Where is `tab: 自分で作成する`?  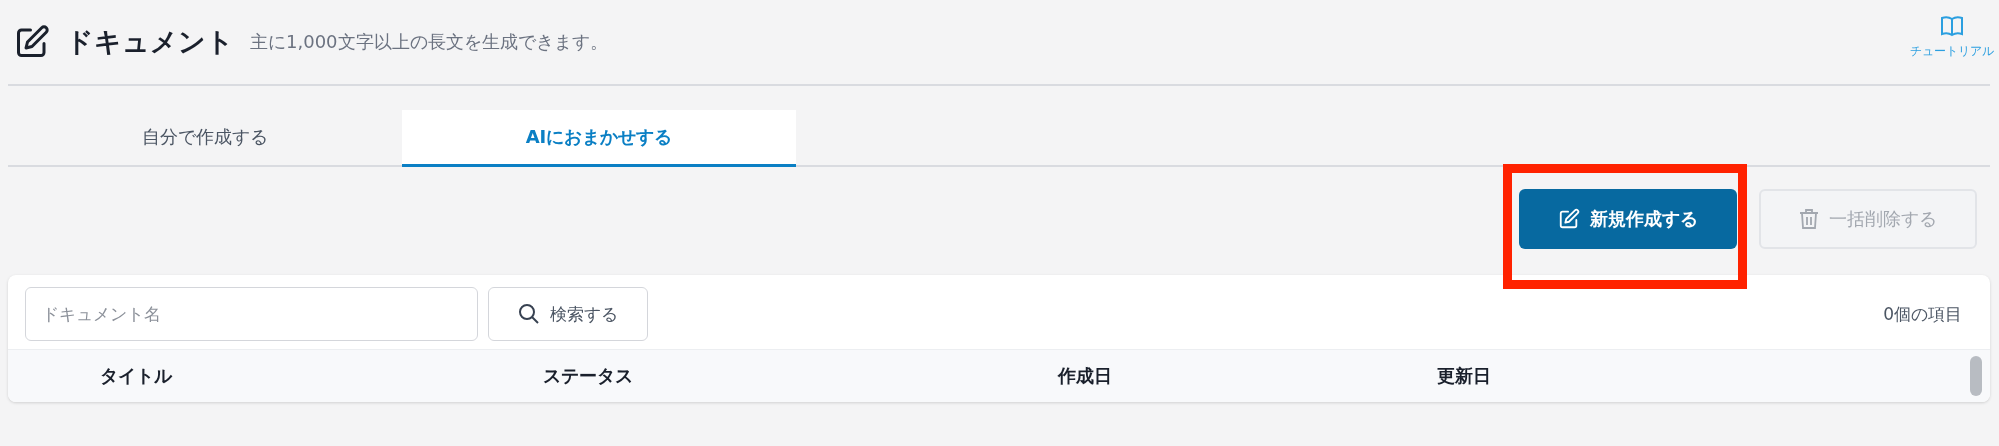
tab: 自分で作成する is located at coordinates (205, 138).